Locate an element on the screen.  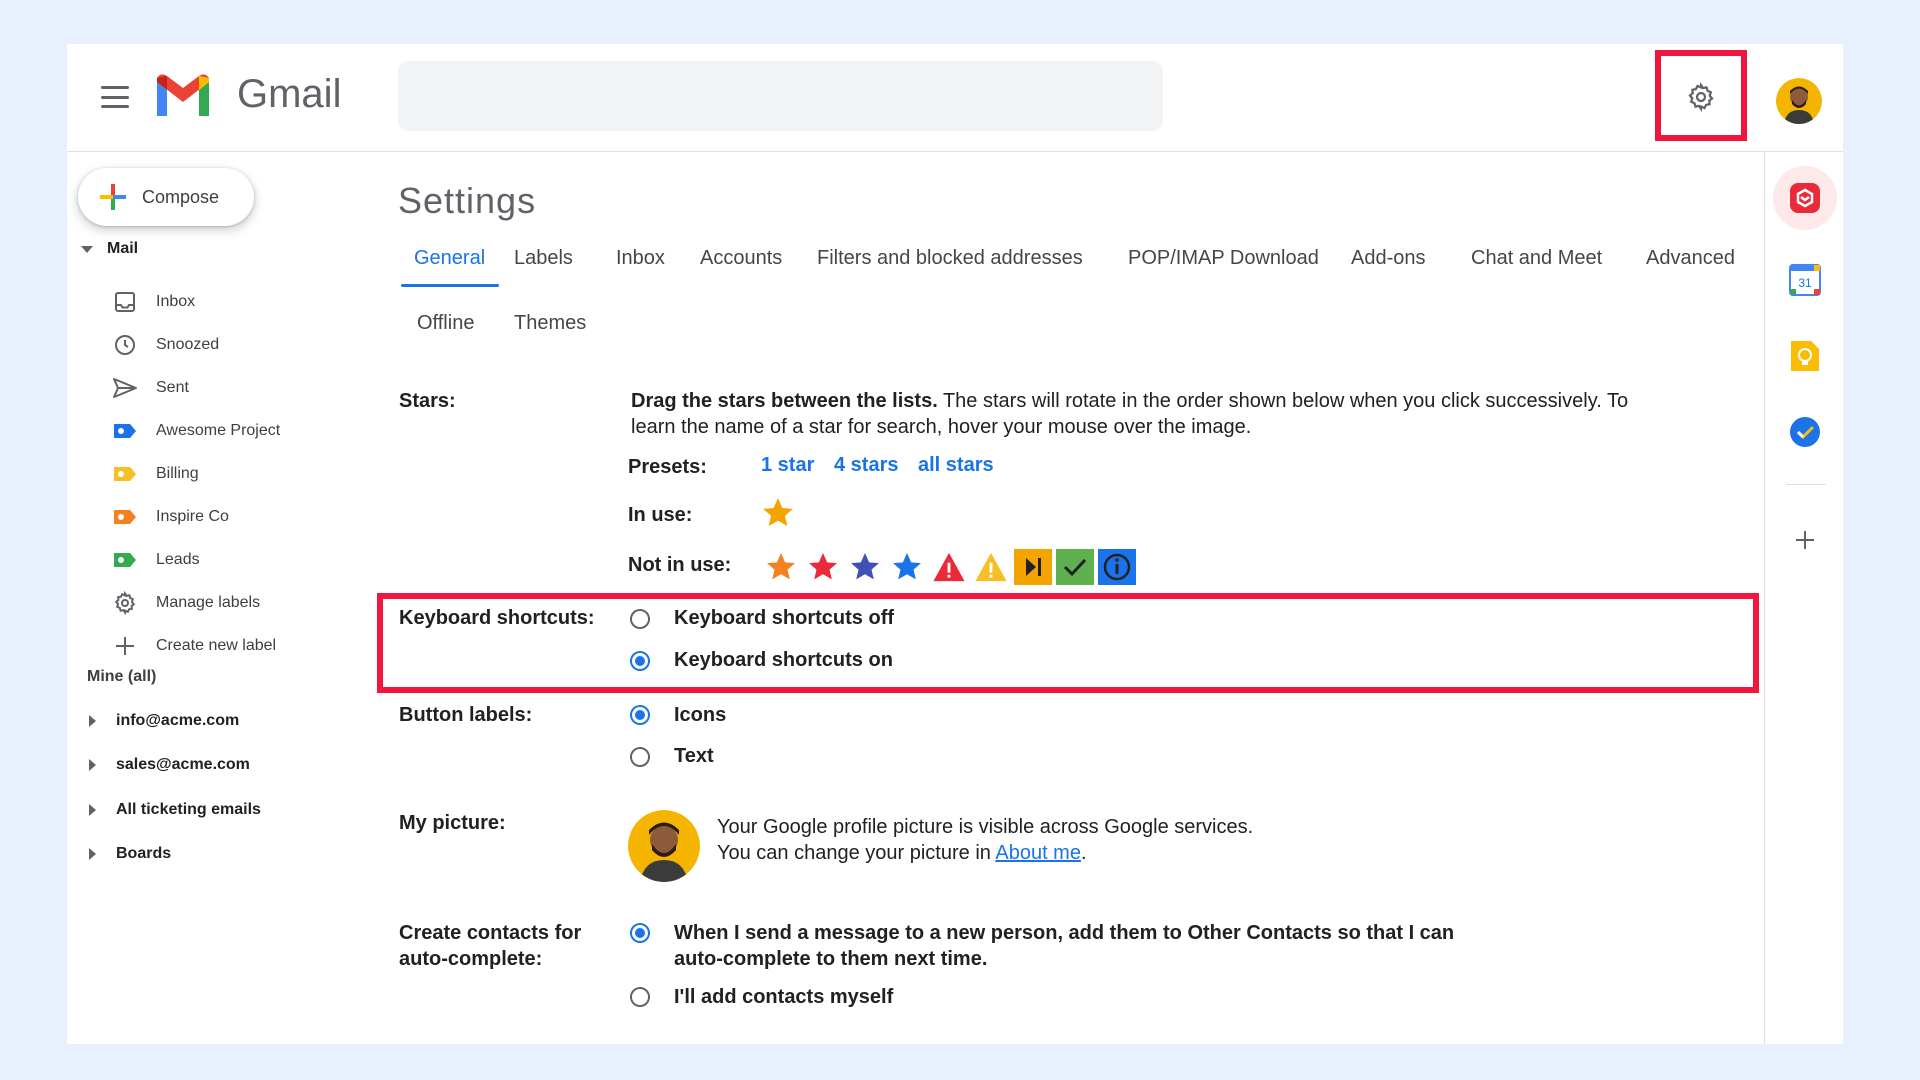
sidebar-account-ticketing: All ticketing emails is located at coordinates (175, 810).